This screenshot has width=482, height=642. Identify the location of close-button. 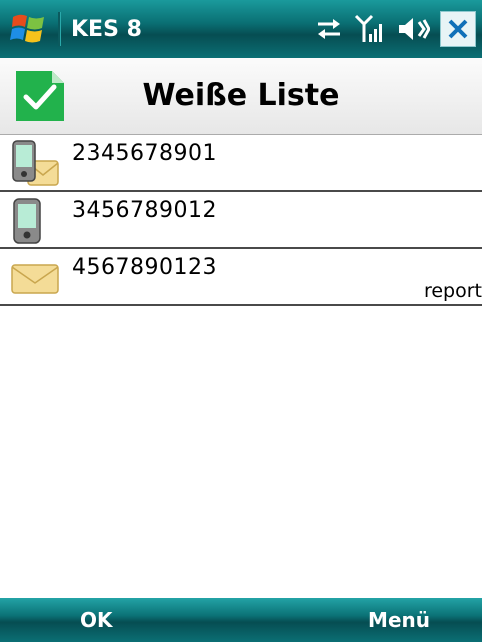
(458, 29).